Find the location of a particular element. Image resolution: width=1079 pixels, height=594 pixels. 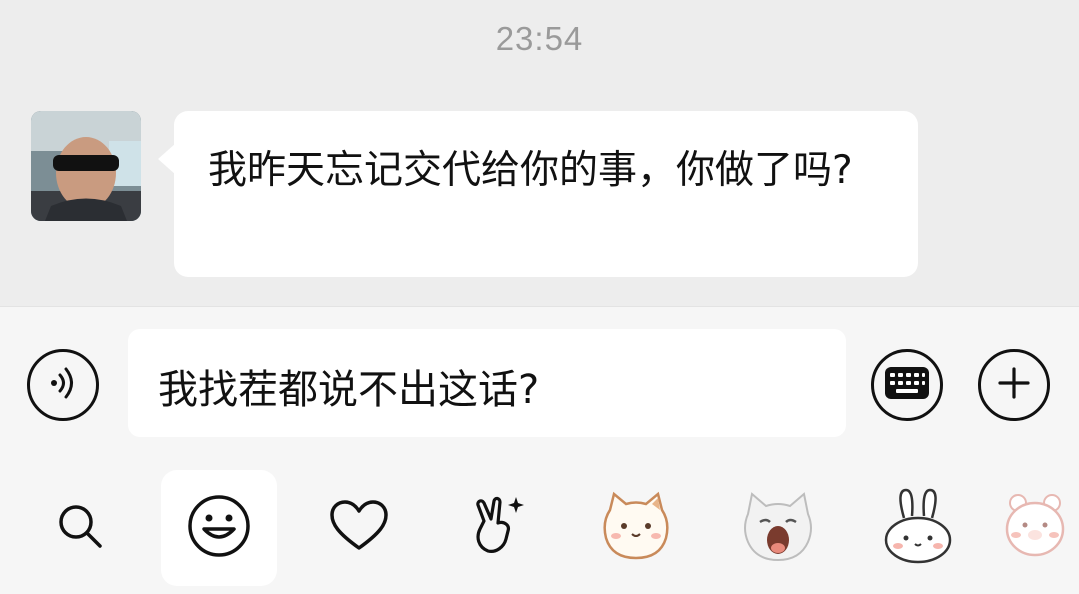

white-cat-sticker-icon is located at coordinates (778, 528).